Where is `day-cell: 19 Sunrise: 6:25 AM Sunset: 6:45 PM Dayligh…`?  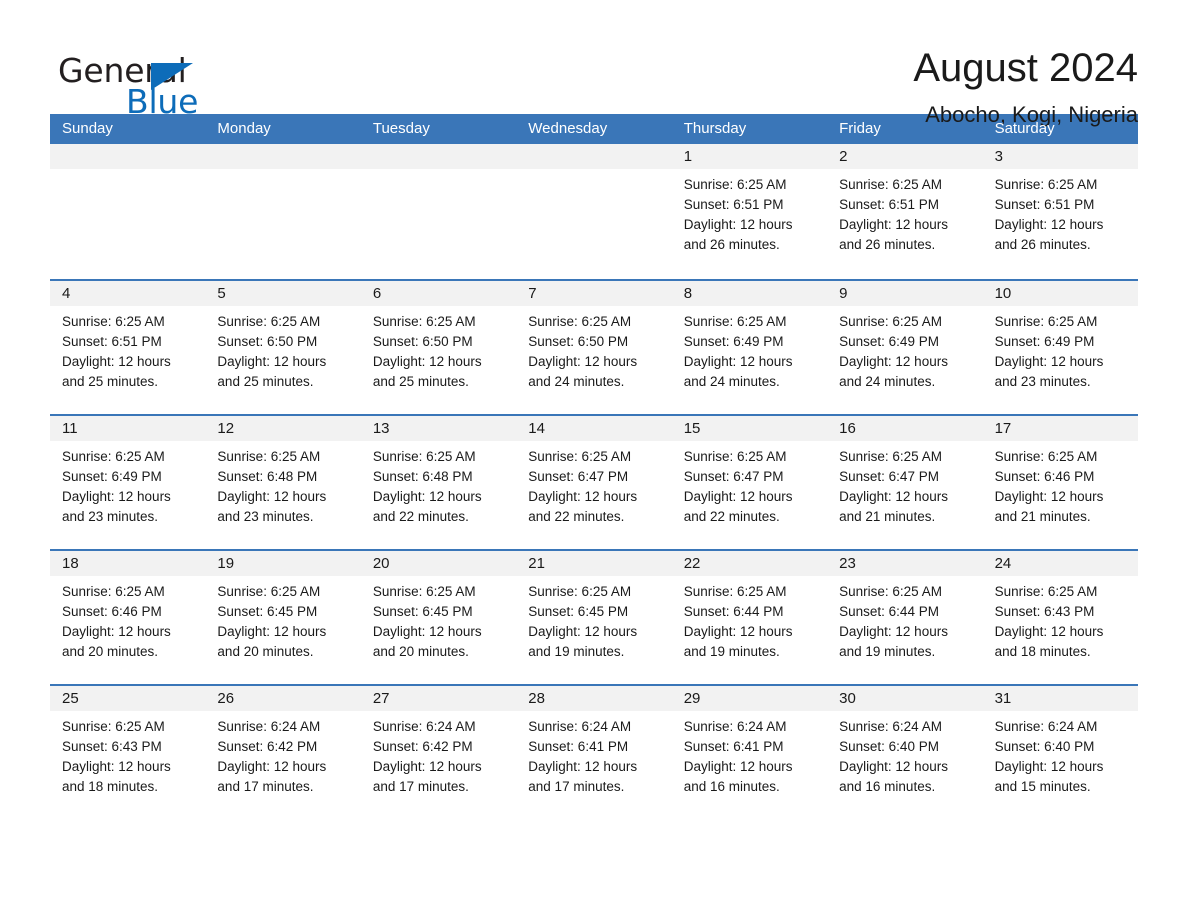
day-cell: 19 Sunrise: 6:25 AM Sunset: 6:45 PM Dayligh… is located at coordinates (283, 617).